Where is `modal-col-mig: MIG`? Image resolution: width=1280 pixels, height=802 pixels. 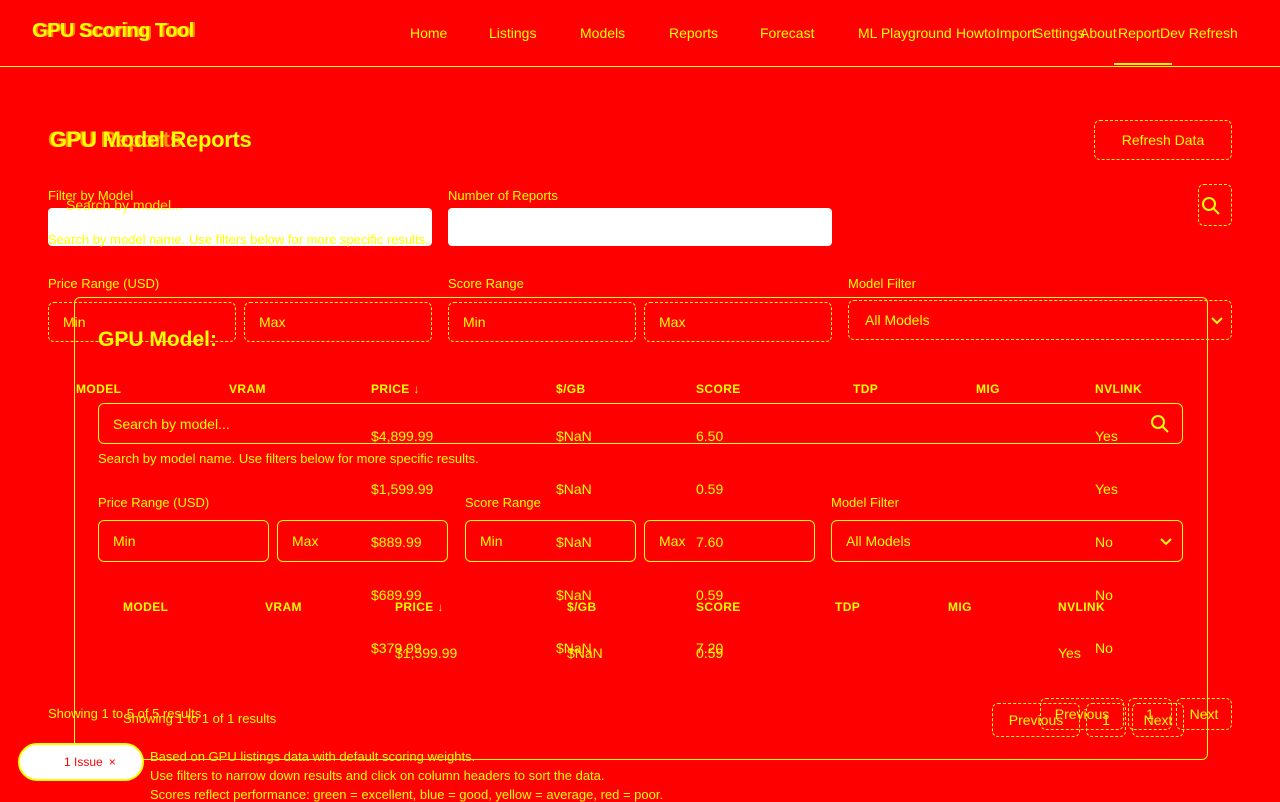
modal-col-mig: MIG is located at coordinates (960, 607).